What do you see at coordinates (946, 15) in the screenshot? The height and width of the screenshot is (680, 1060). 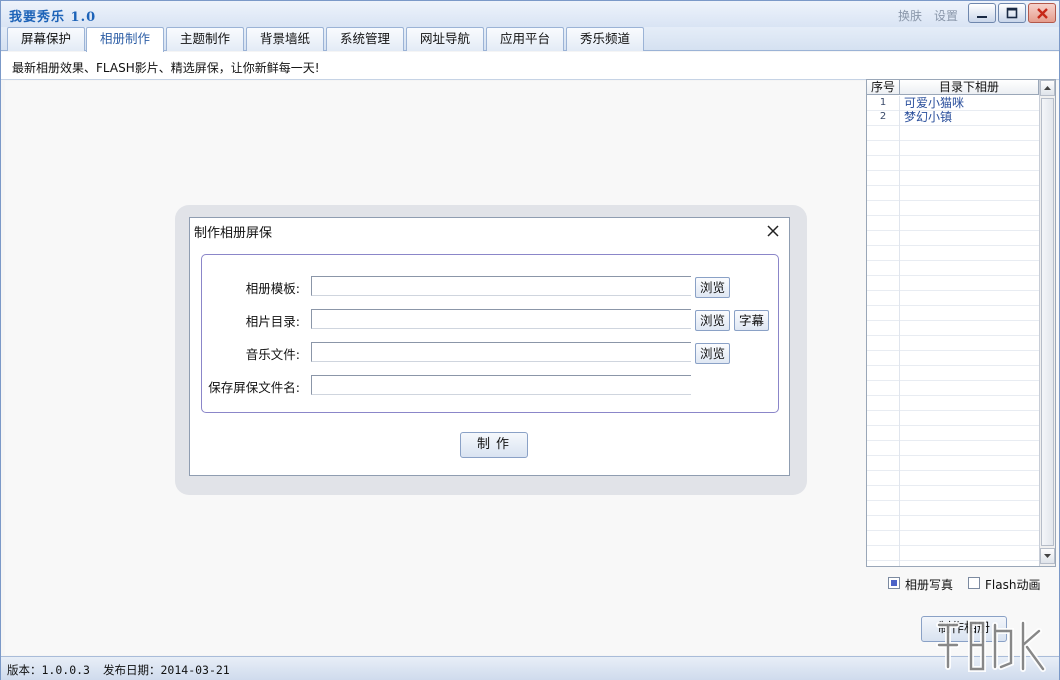 I see `settings-link: 设置` at bounding box center [946, 15].